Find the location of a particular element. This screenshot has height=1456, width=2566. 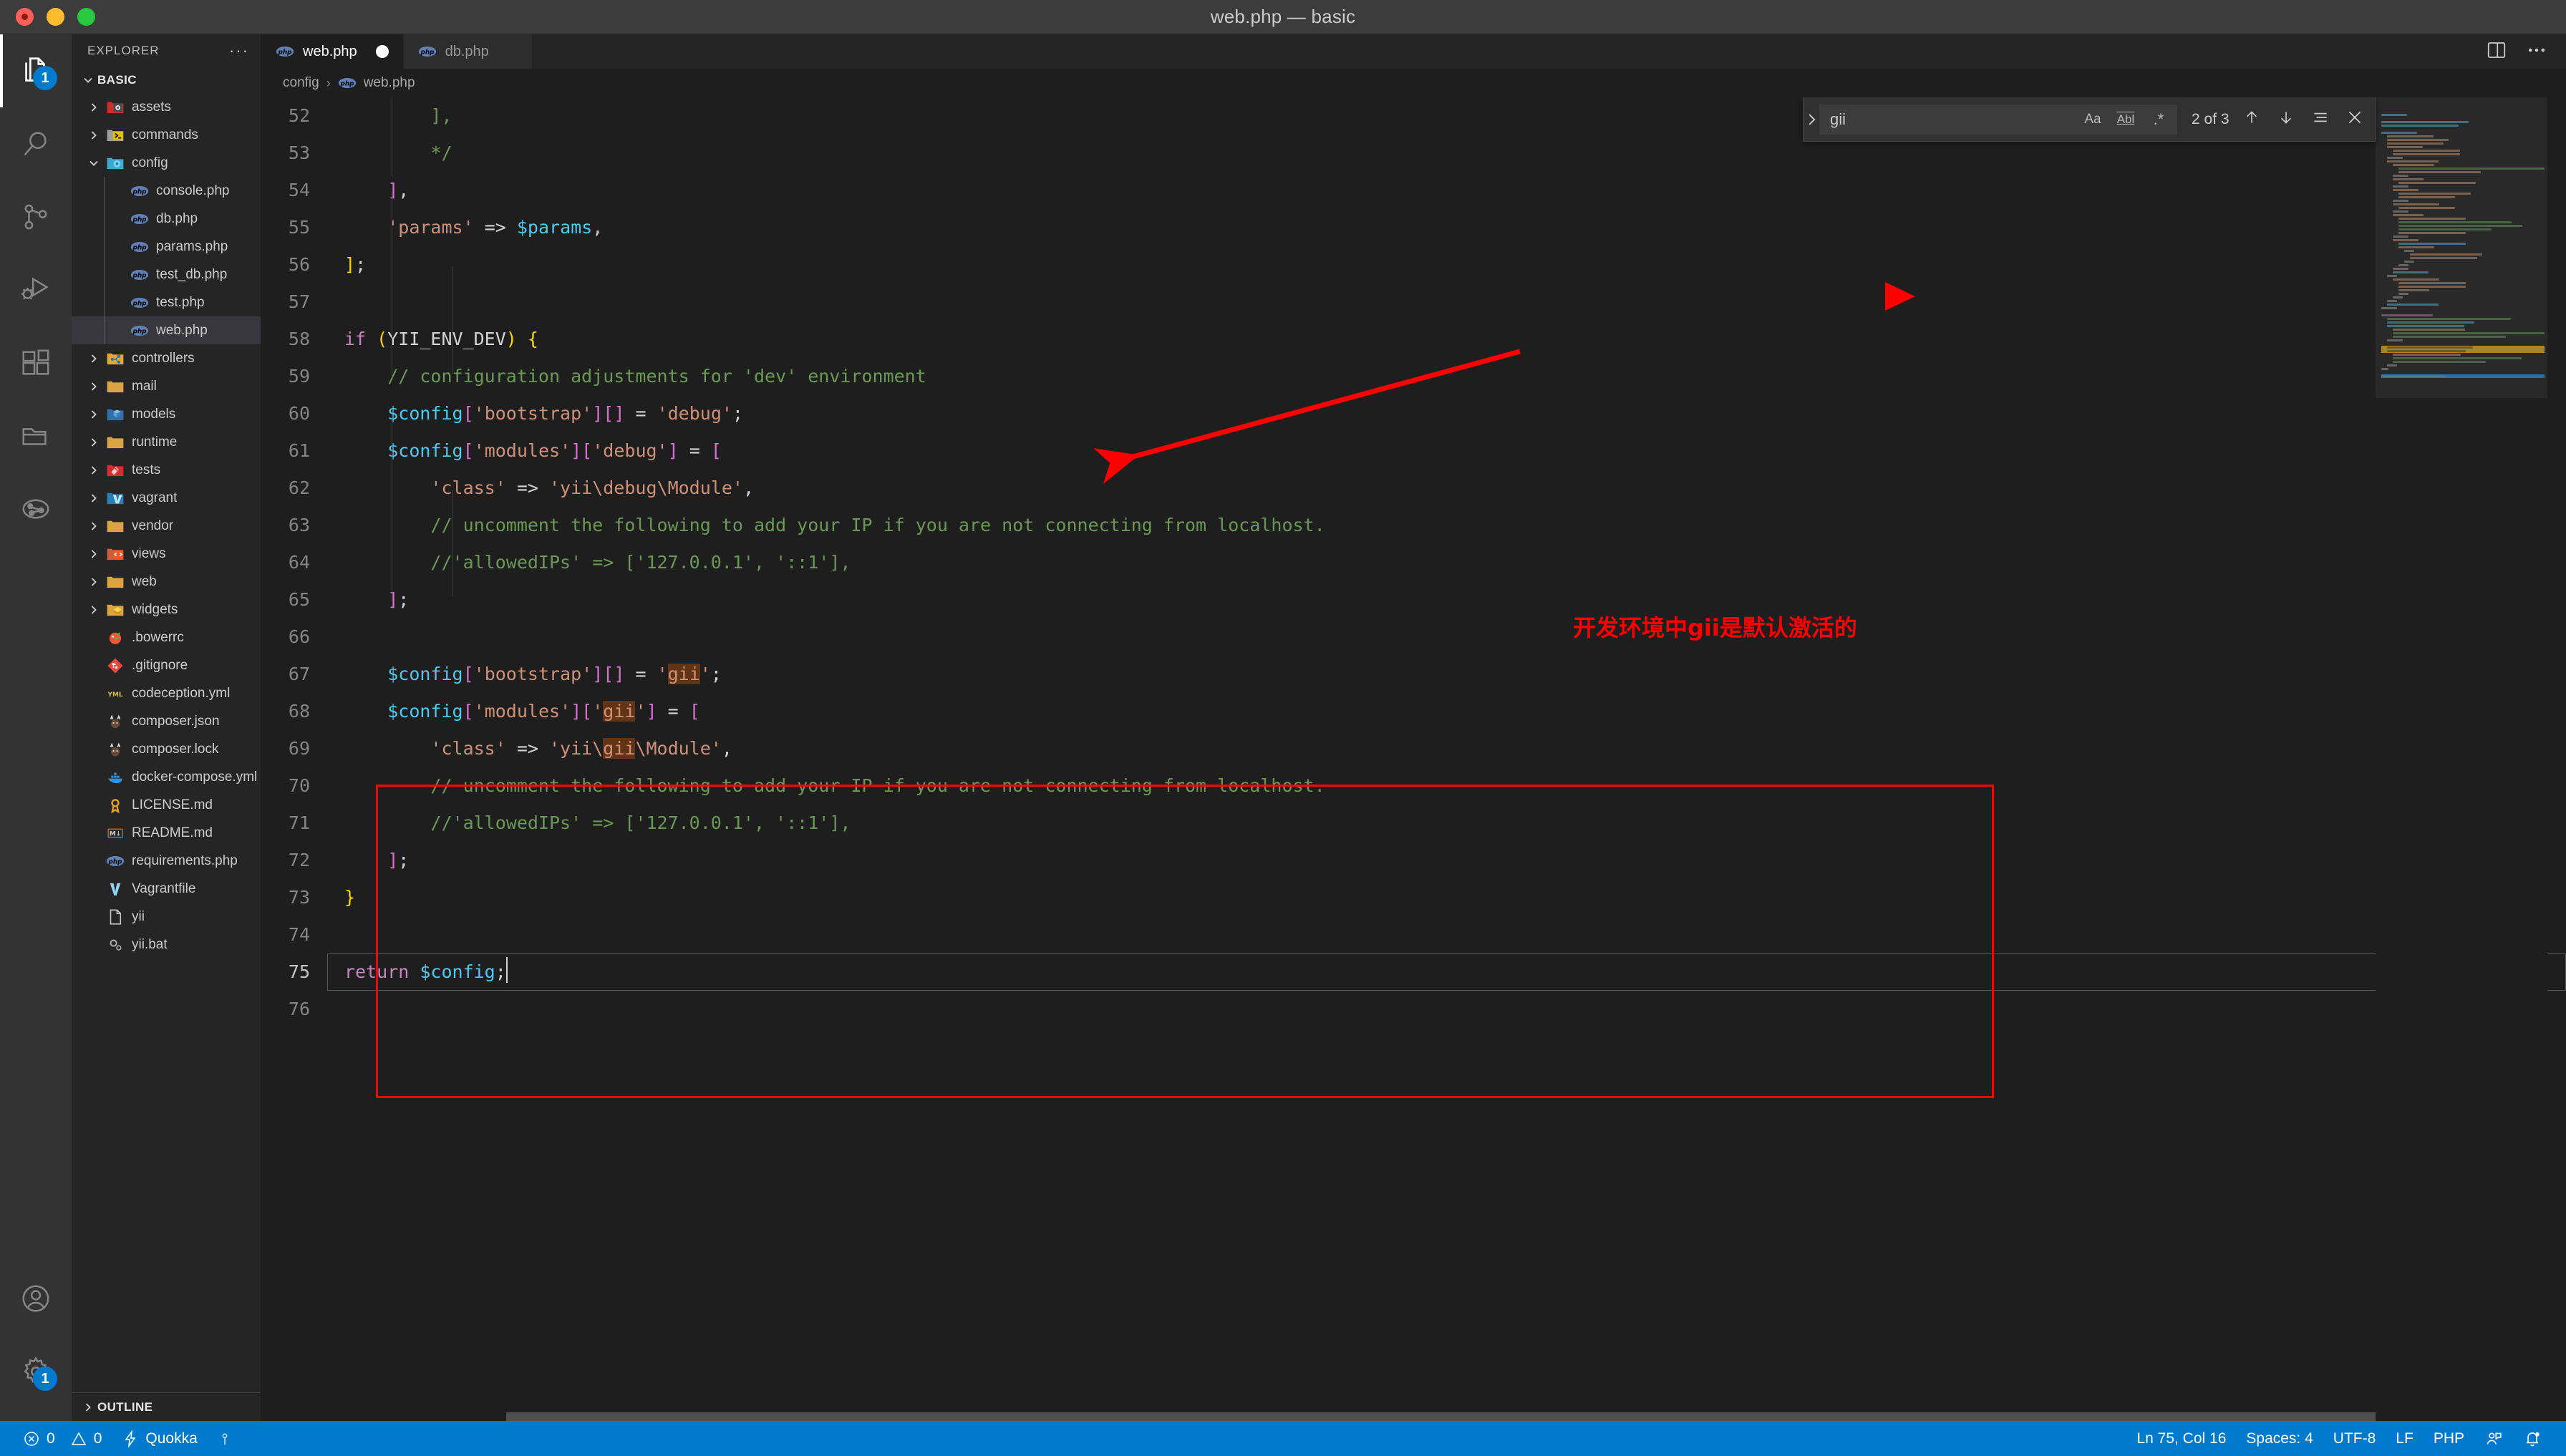

code-line-text: $config['bootstrap'][] = 'debug'; is located at coordinates (535, 413).